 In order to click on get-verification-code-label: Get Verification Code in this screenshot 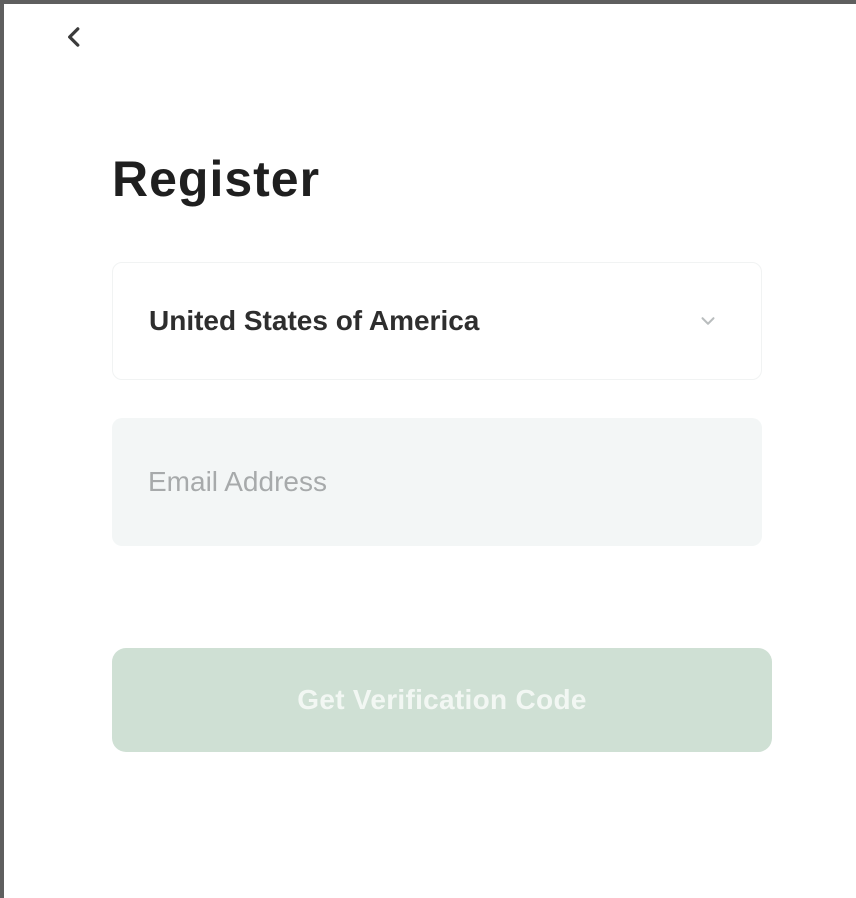, I will do `click(442, 699)`.